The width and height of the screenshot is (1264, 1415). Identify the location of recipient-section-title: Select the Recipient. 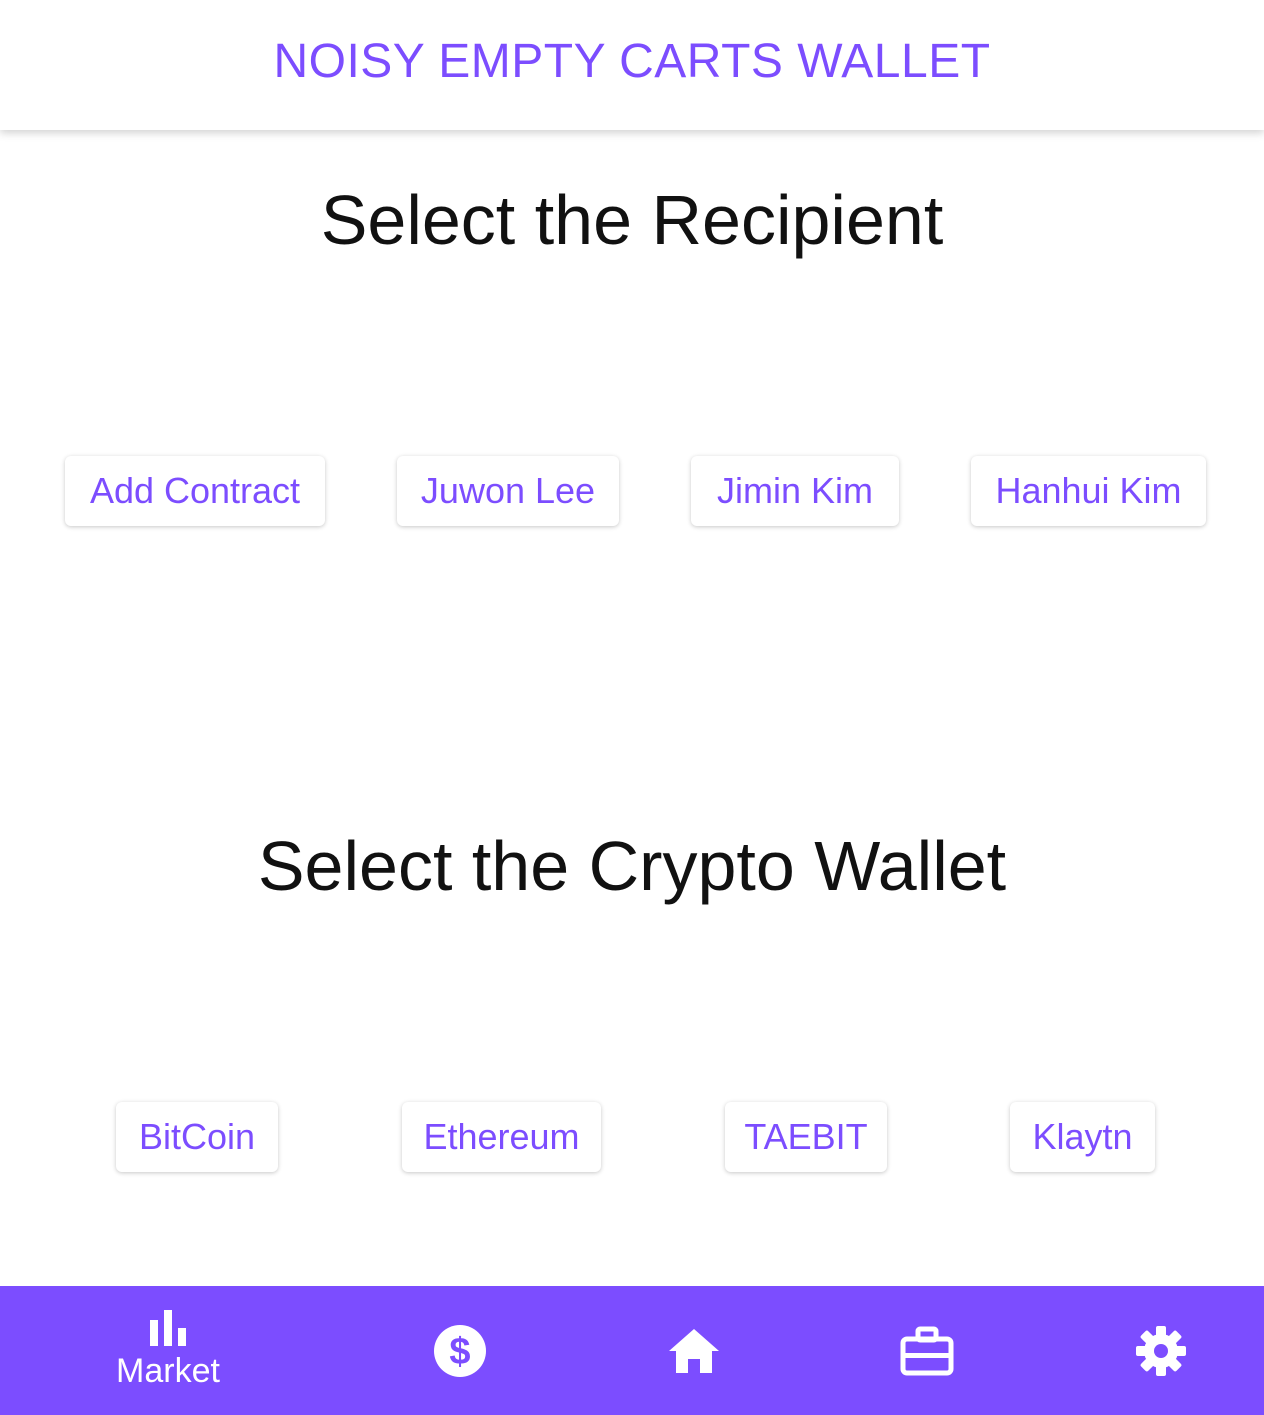
(632, 220).